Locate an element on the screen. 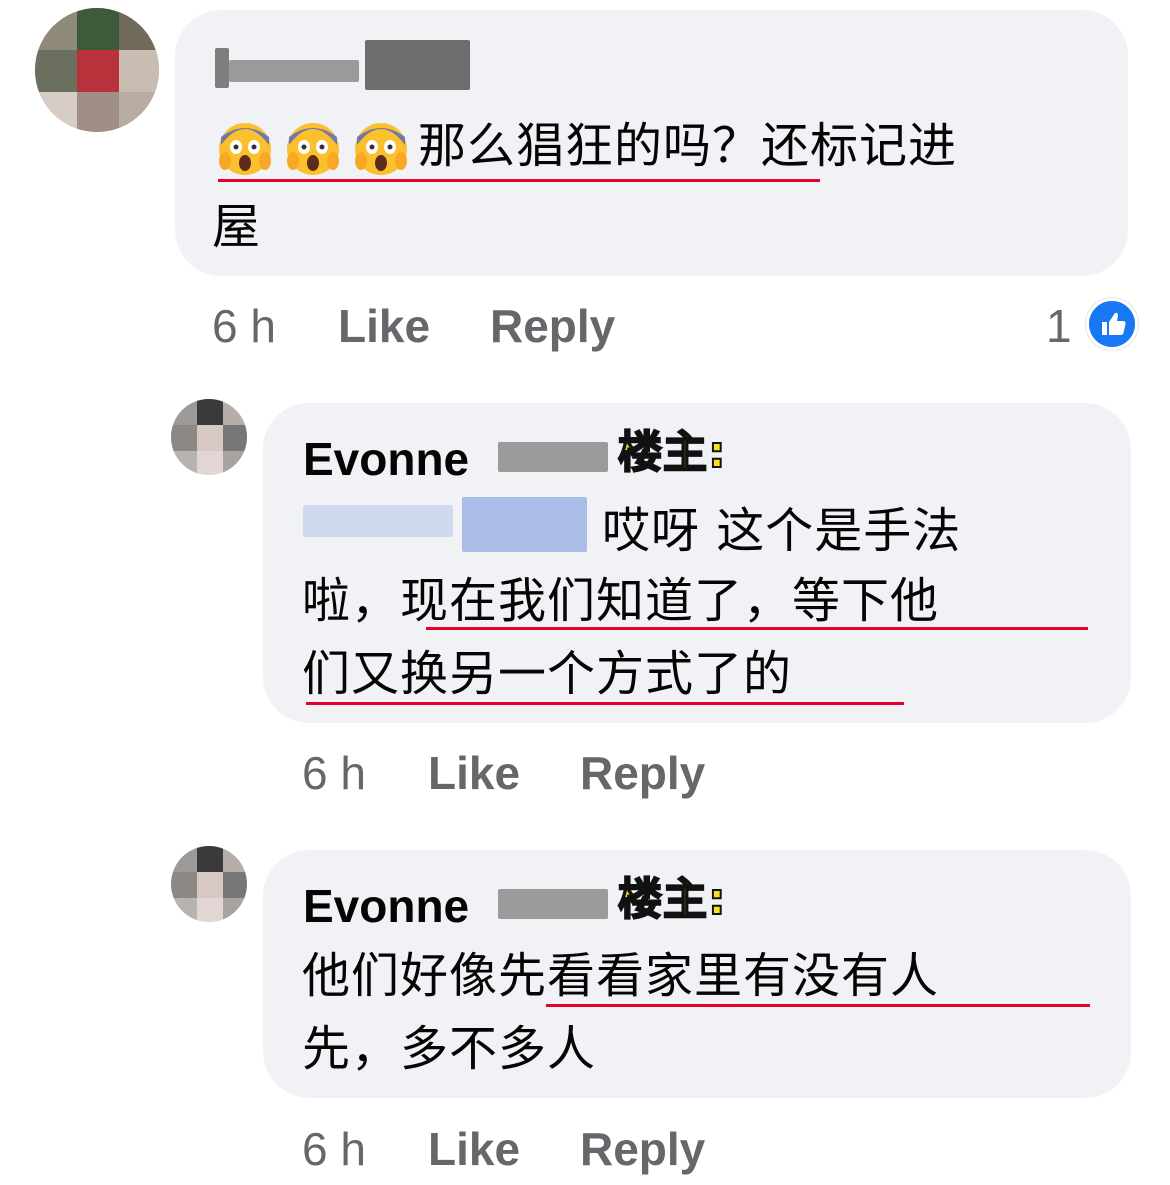  comment-text-line: 先，多不多人 is located at coordinates (449, 1049).